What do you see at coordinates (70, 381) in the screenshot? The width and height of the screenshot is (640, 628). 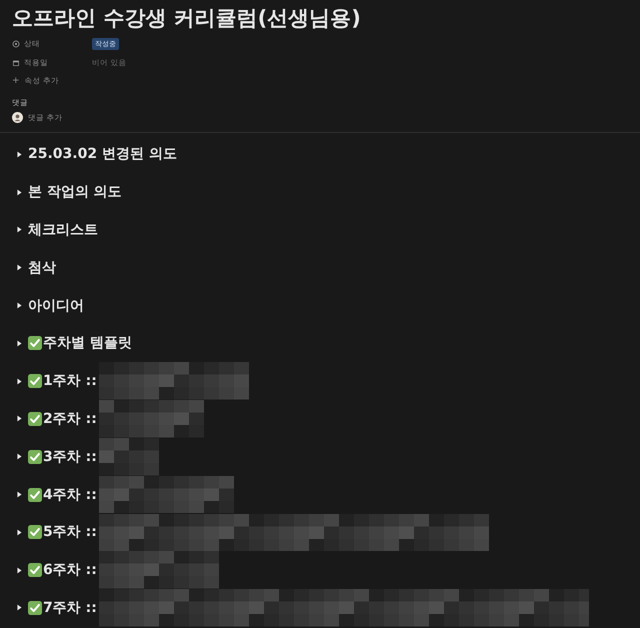 I see `toggle-heading: 1주차 ::` at bounding box center [70, 381].